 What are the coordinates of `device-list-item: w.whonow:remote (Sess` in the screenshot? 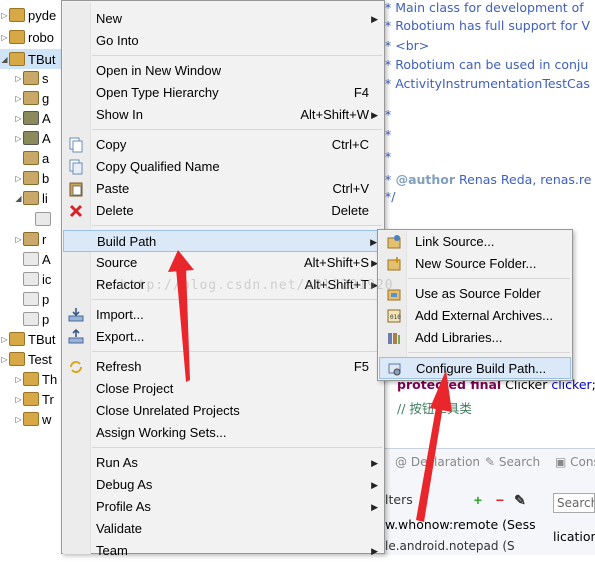 It's located at (460, 527).